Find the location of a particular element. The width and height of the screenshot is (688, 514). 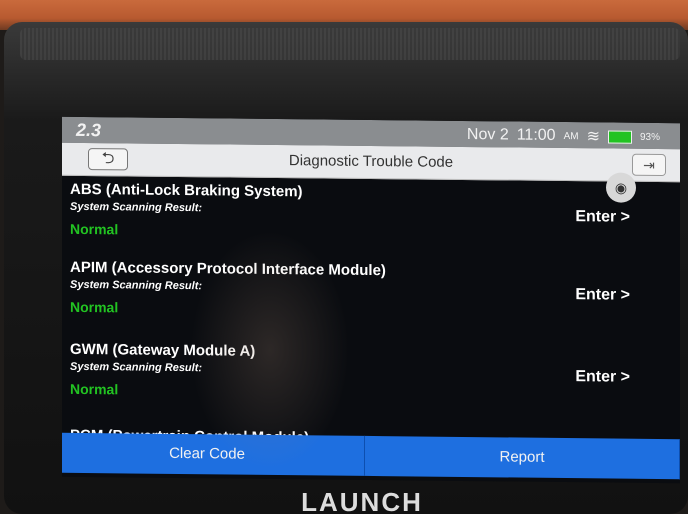

exit-icon: ⇥ is located at coordinates (649, 164).